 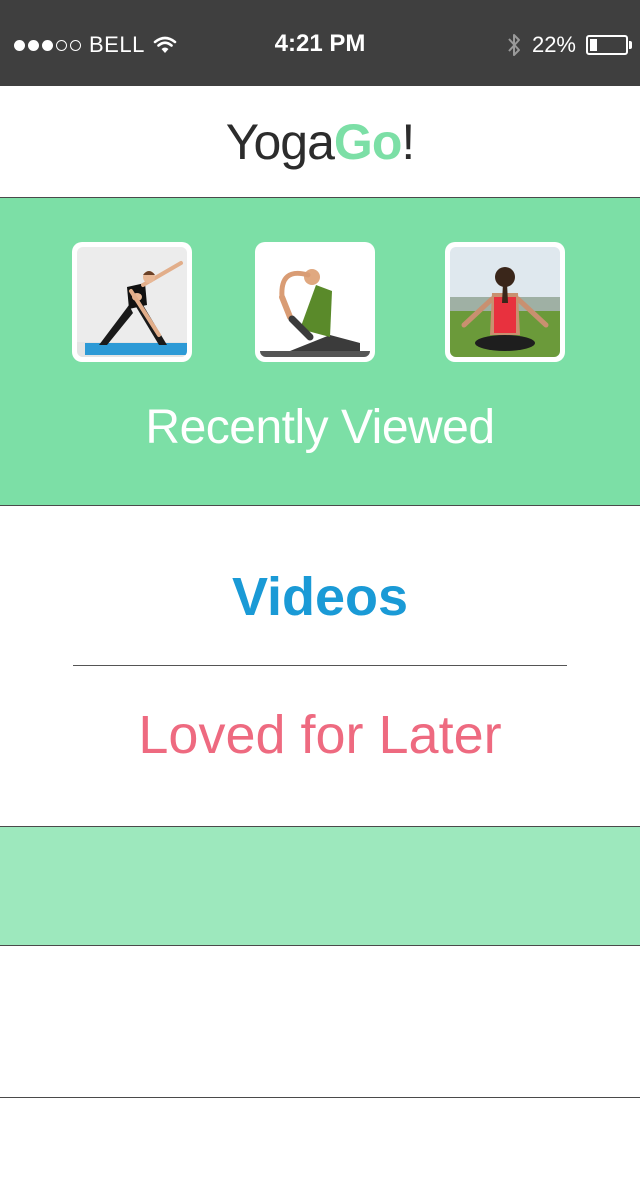 I want to click on yoga-pigeon-pose-photo-icon, so click(x=315, y=302).